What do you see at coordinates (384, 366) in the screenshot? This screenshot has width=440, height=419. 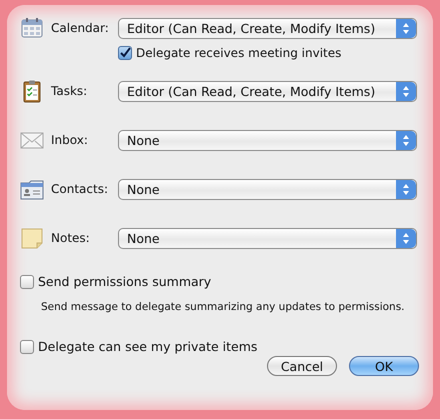 I see `ok-button: OK` at bounding box center [384, 366].